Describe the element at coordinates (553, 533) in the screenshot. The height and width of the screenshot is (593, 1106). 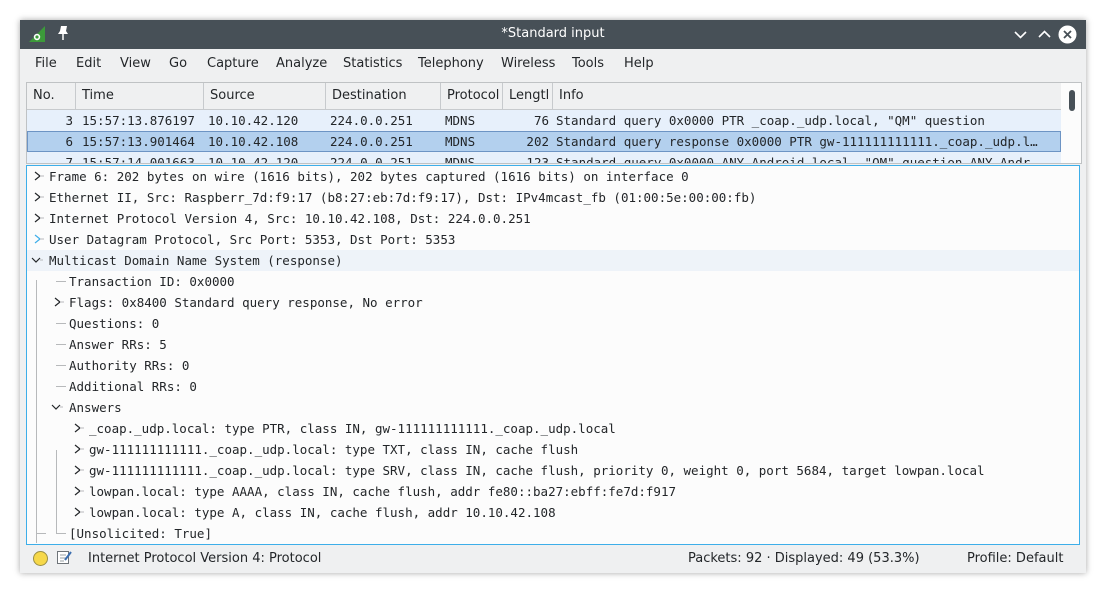
I see `tree-item-unsolicited: [Unsolicited: True]` at that location.